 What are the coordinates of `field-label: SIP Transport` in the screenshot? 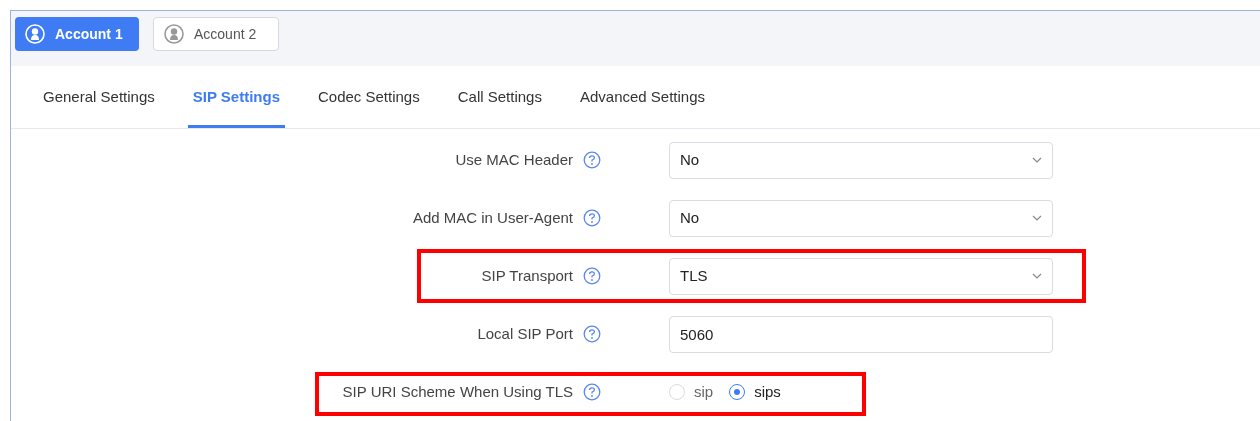 It's located at (527, 275).